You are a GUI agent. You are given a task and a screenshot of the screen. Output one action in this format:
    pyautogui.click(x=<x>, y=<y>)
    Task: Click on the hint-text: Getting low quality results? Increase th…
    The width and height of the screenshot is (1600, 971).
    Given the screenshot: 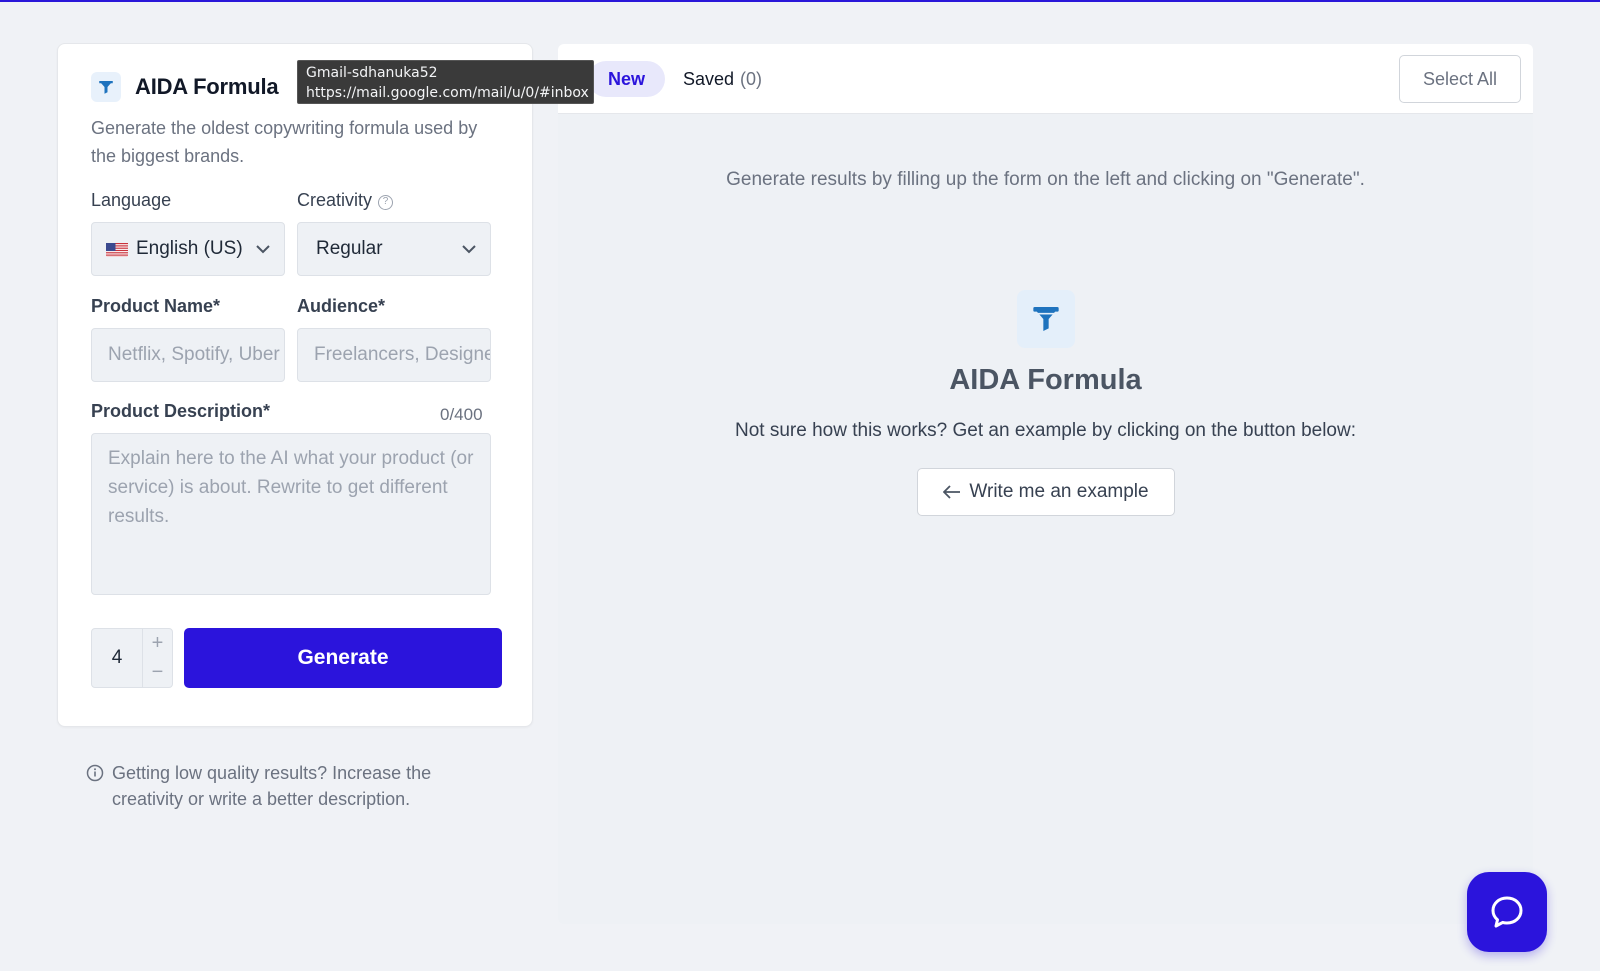 What is the action you would take?
    pyautogui.click(x=272, y=786)
    